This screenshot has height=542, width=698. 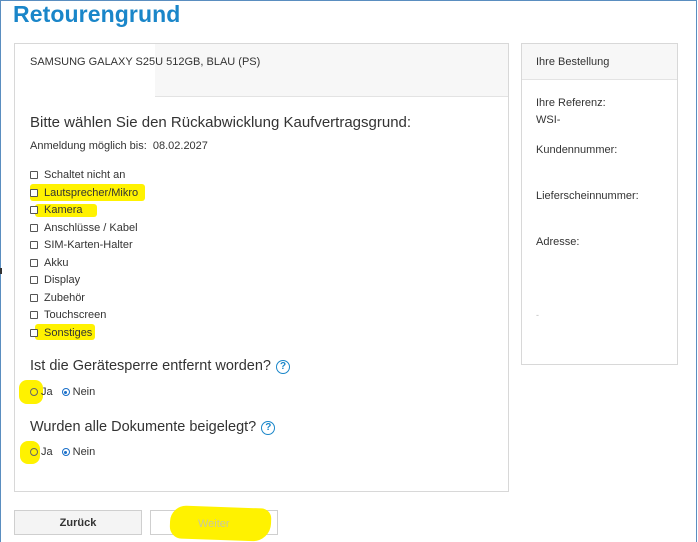 I want to click on reason-label: Display, so click(x=62, y=280).